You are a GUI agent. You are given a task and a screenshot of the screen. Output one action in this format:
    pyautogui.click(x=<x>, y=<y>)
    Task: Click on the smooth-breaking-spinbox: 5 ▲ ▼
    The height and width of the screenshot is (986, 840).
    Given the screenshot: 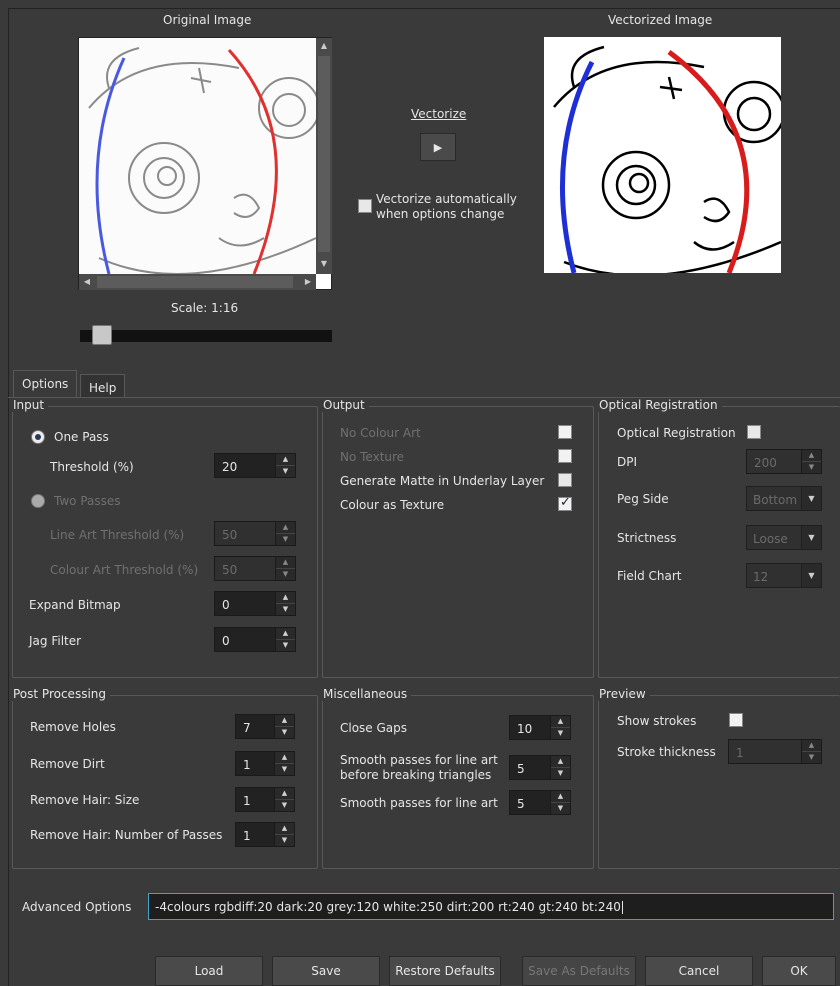 What is the action you would take?
    pyautogui.click(x=540, y=767)
    